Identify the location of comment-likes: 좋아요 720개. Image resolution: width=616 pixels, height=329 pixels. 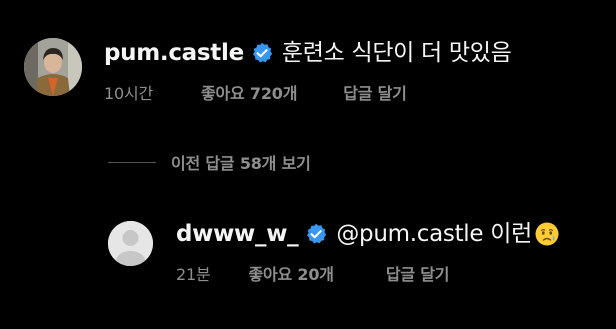
(249, 92).